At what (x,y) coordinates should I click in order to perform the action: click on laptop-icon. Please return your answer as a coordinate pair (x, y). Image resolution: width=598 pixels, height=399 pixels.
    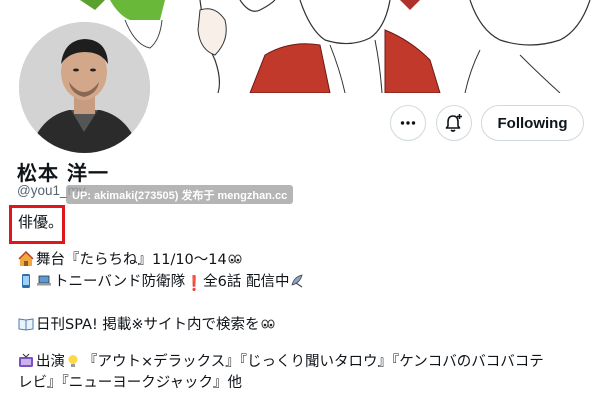
    Looking at the image, I should click on (44, 280).